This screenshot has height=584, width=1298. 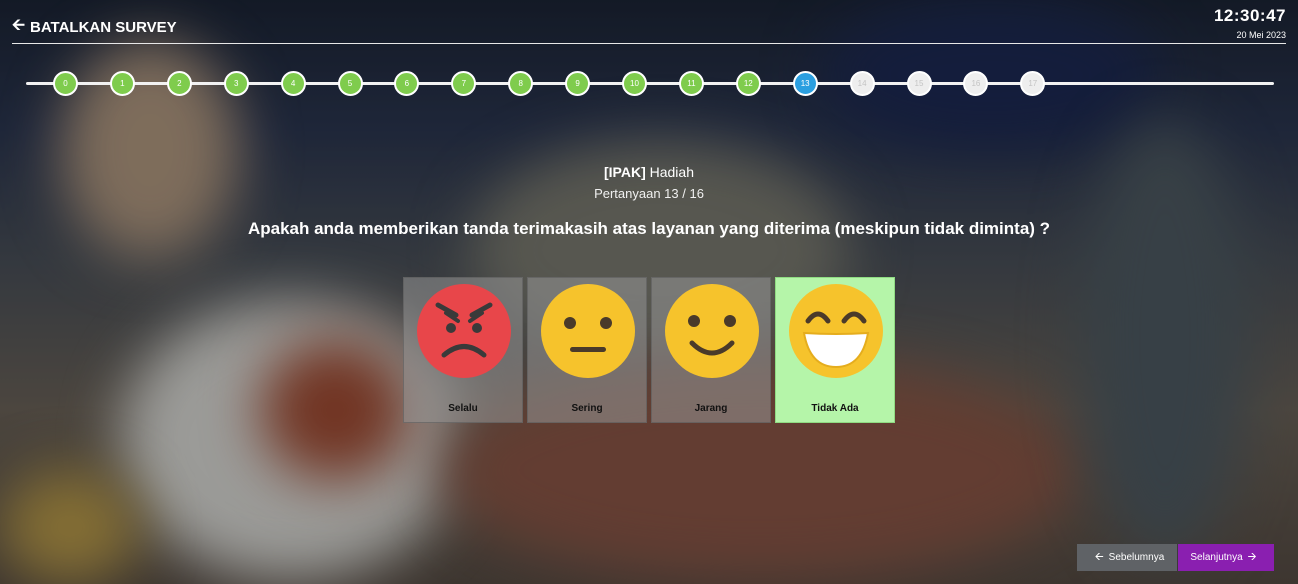 I want to click on clock: 12:30:47 20 Mei 2023, so click(x=1250, y=23).